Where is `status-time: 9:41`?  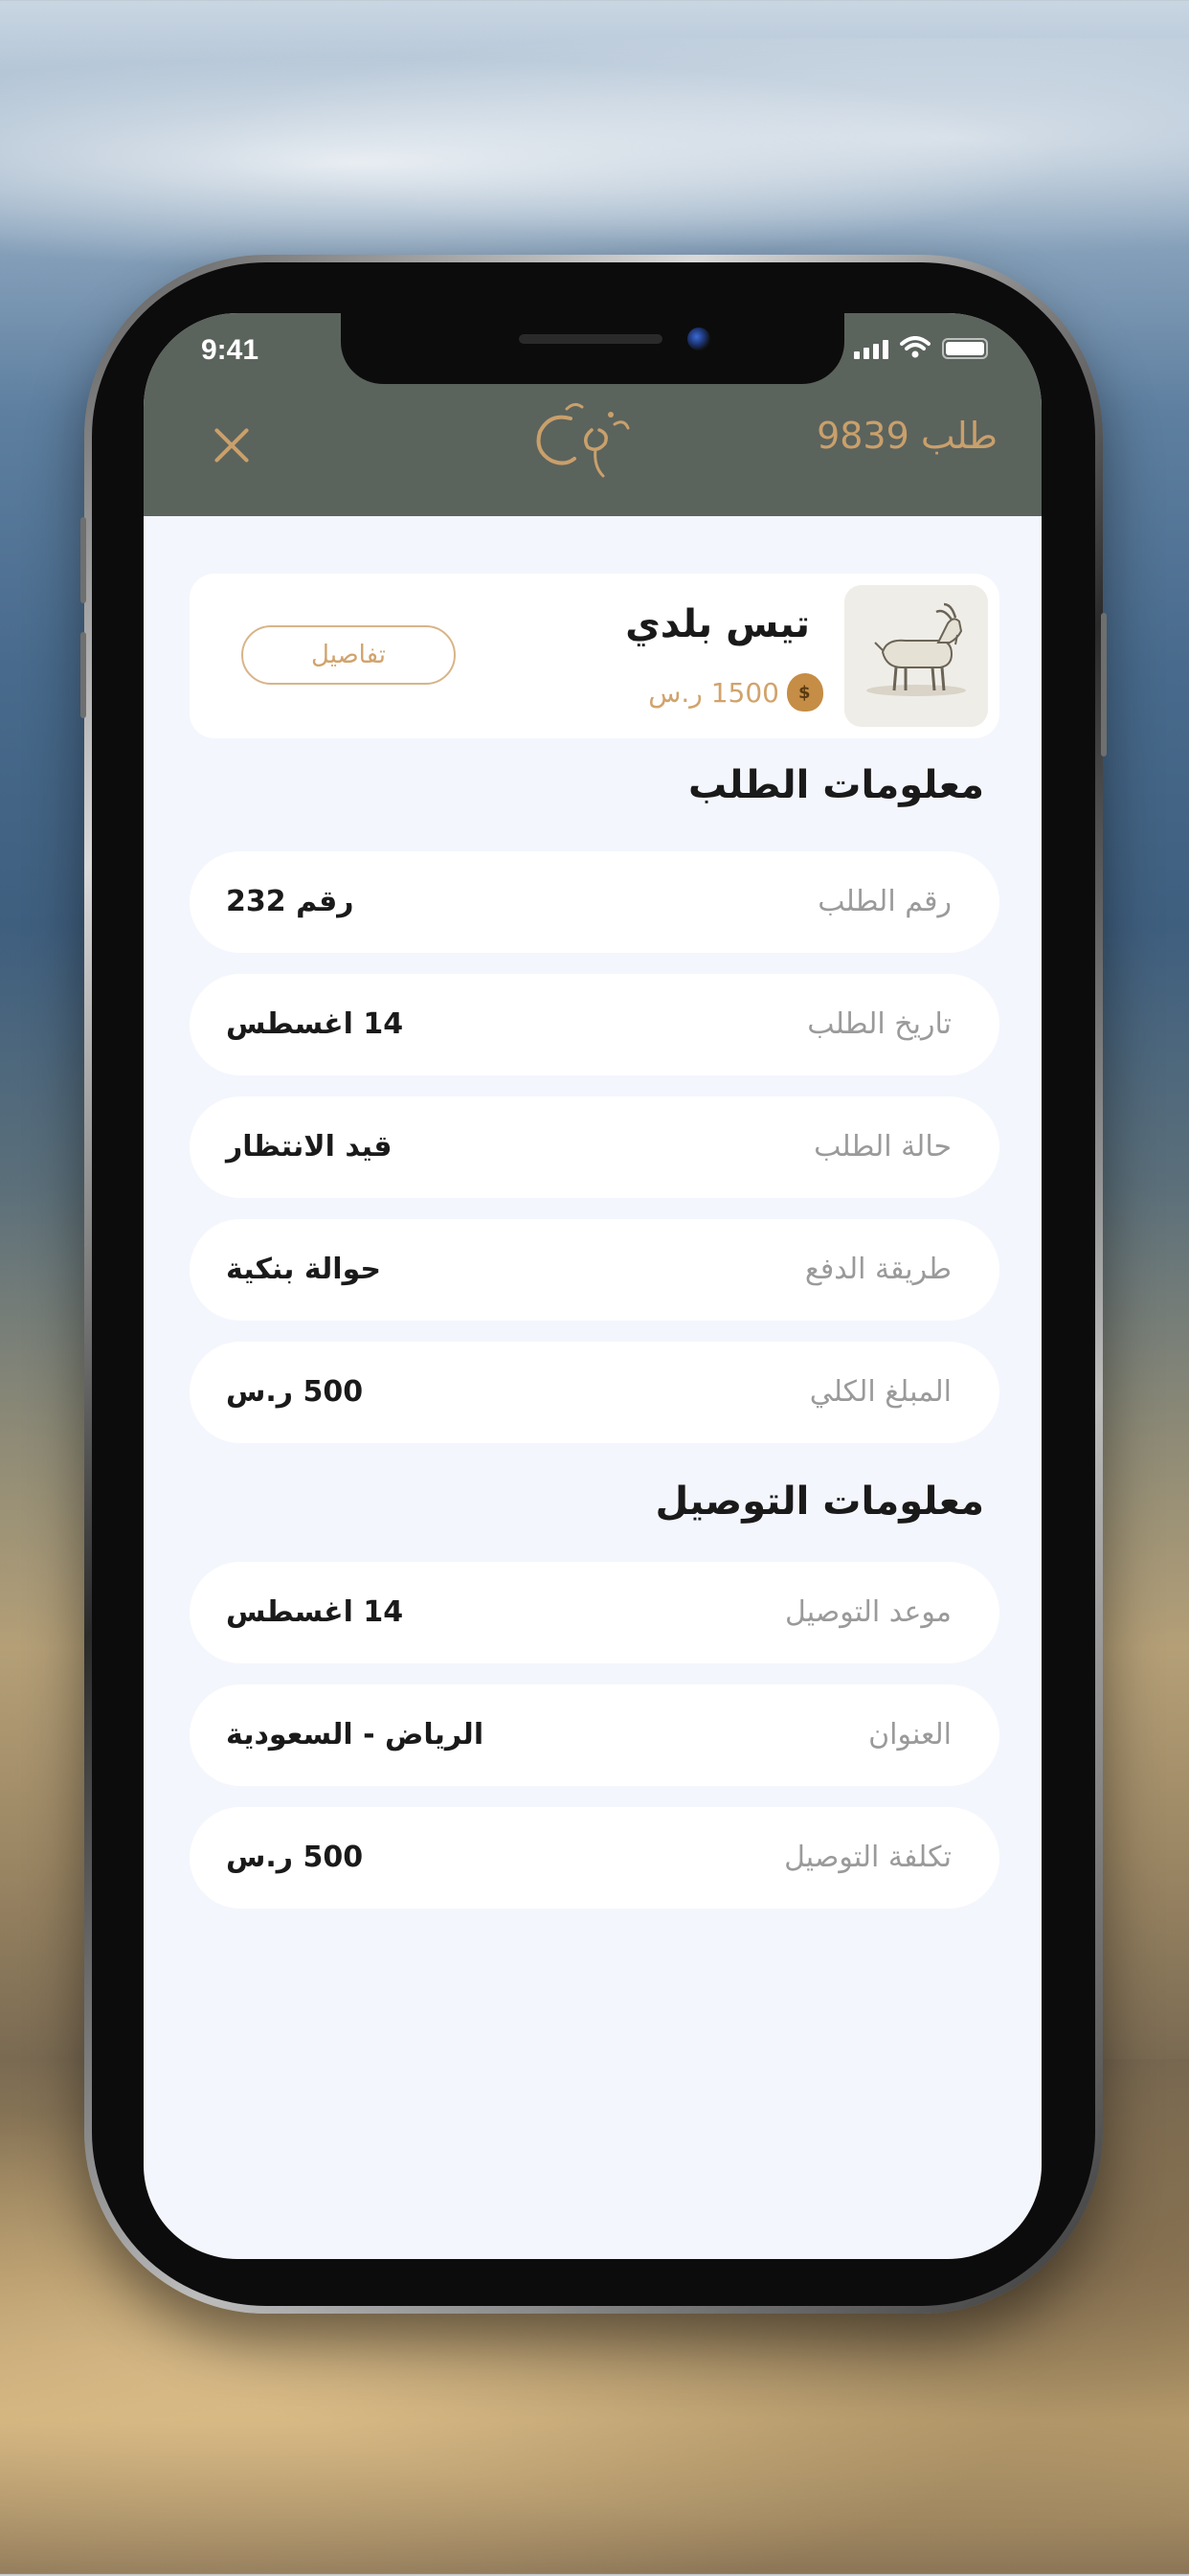 status-time: 9:41 is located at coordinates (230, 350).